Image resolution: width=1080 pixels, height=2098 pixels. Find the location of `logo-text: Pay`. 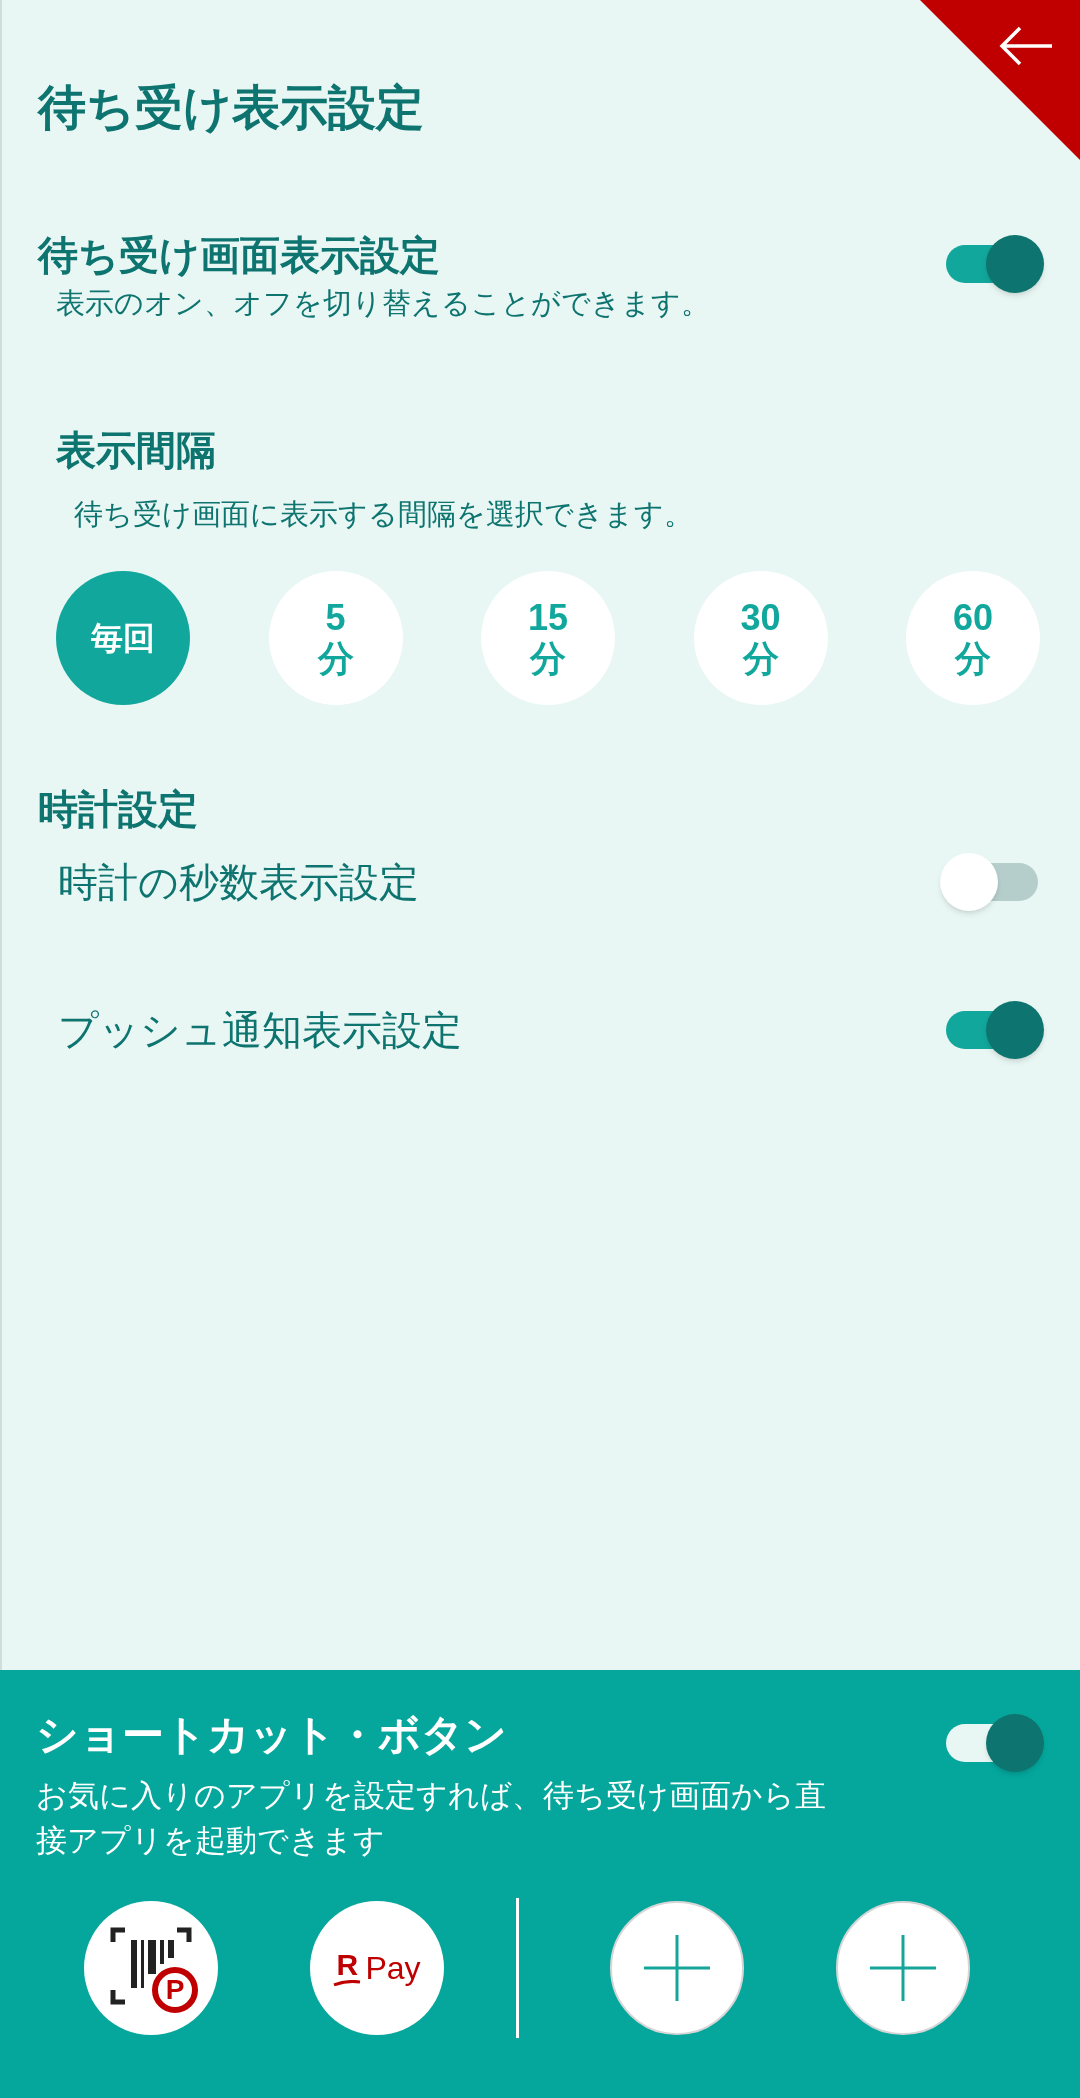

logo-text: Pay is located at coordinates (393, 1967).